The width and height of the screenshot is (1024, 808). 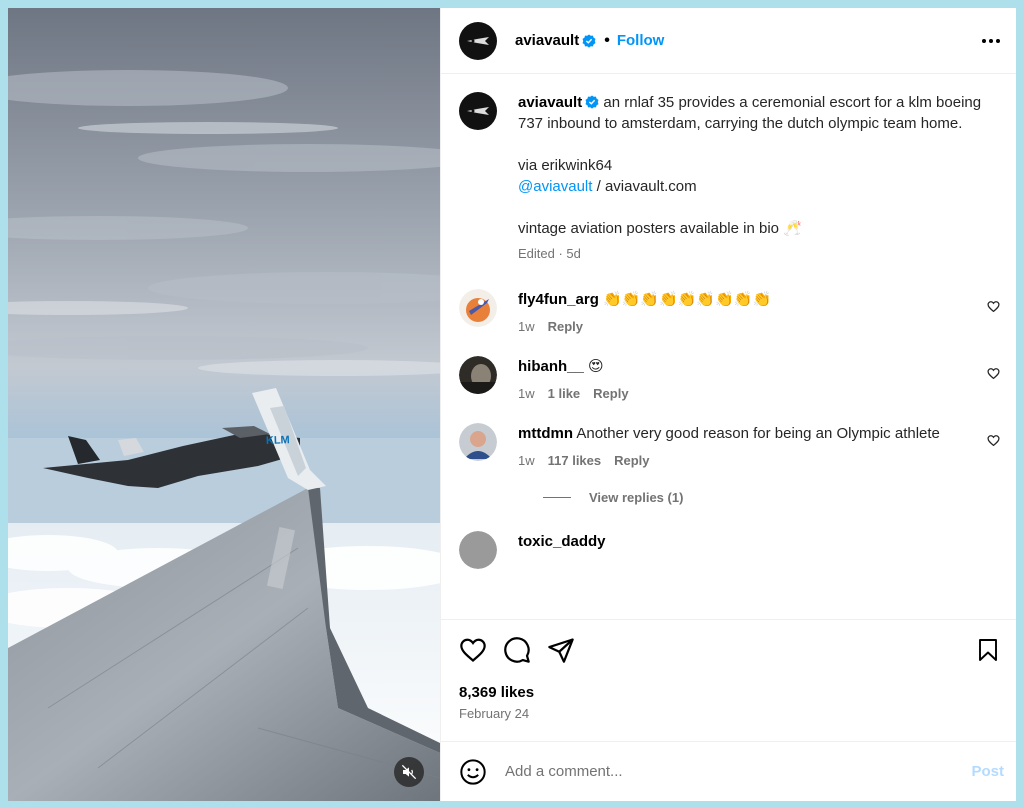 I want to click on view-replies-button: View replies (1), so click(x=771, y=497).